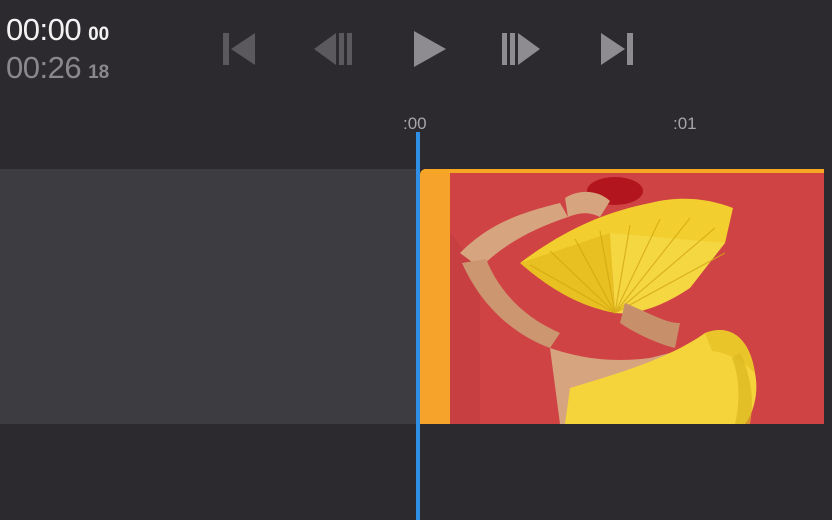 The width and height of the screenshot is (832, 520). I want to click on play-button, so click(428, 49).